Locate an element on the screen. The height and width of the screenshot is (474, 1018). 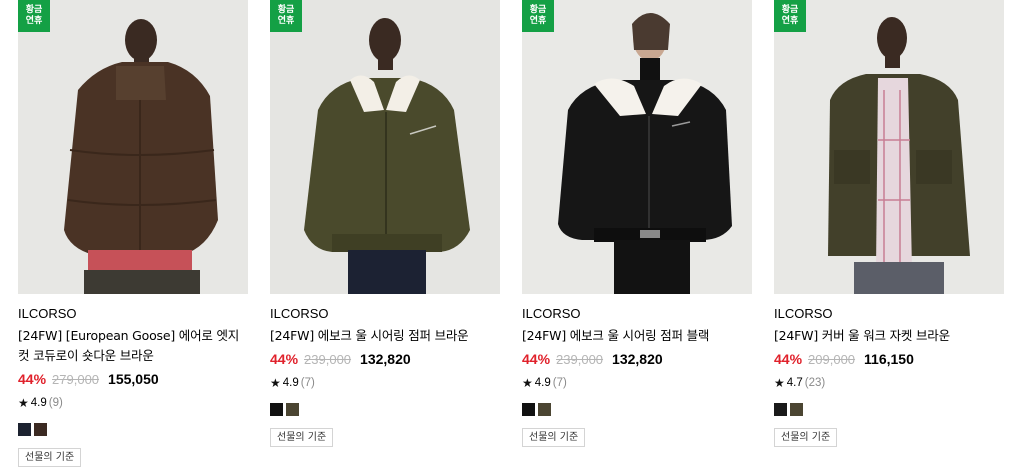
product-photo-black-bomber is located at coordinates (637, 147).